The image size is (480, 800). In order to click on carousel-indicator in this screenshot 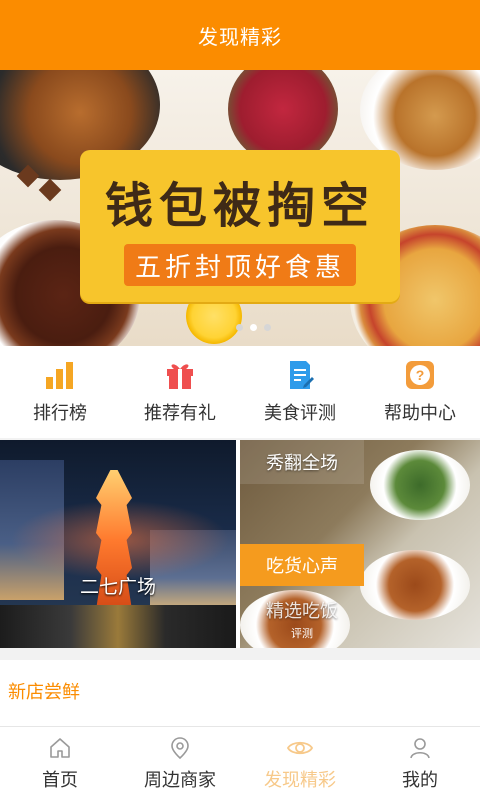, I will do `click(253, 327)`.